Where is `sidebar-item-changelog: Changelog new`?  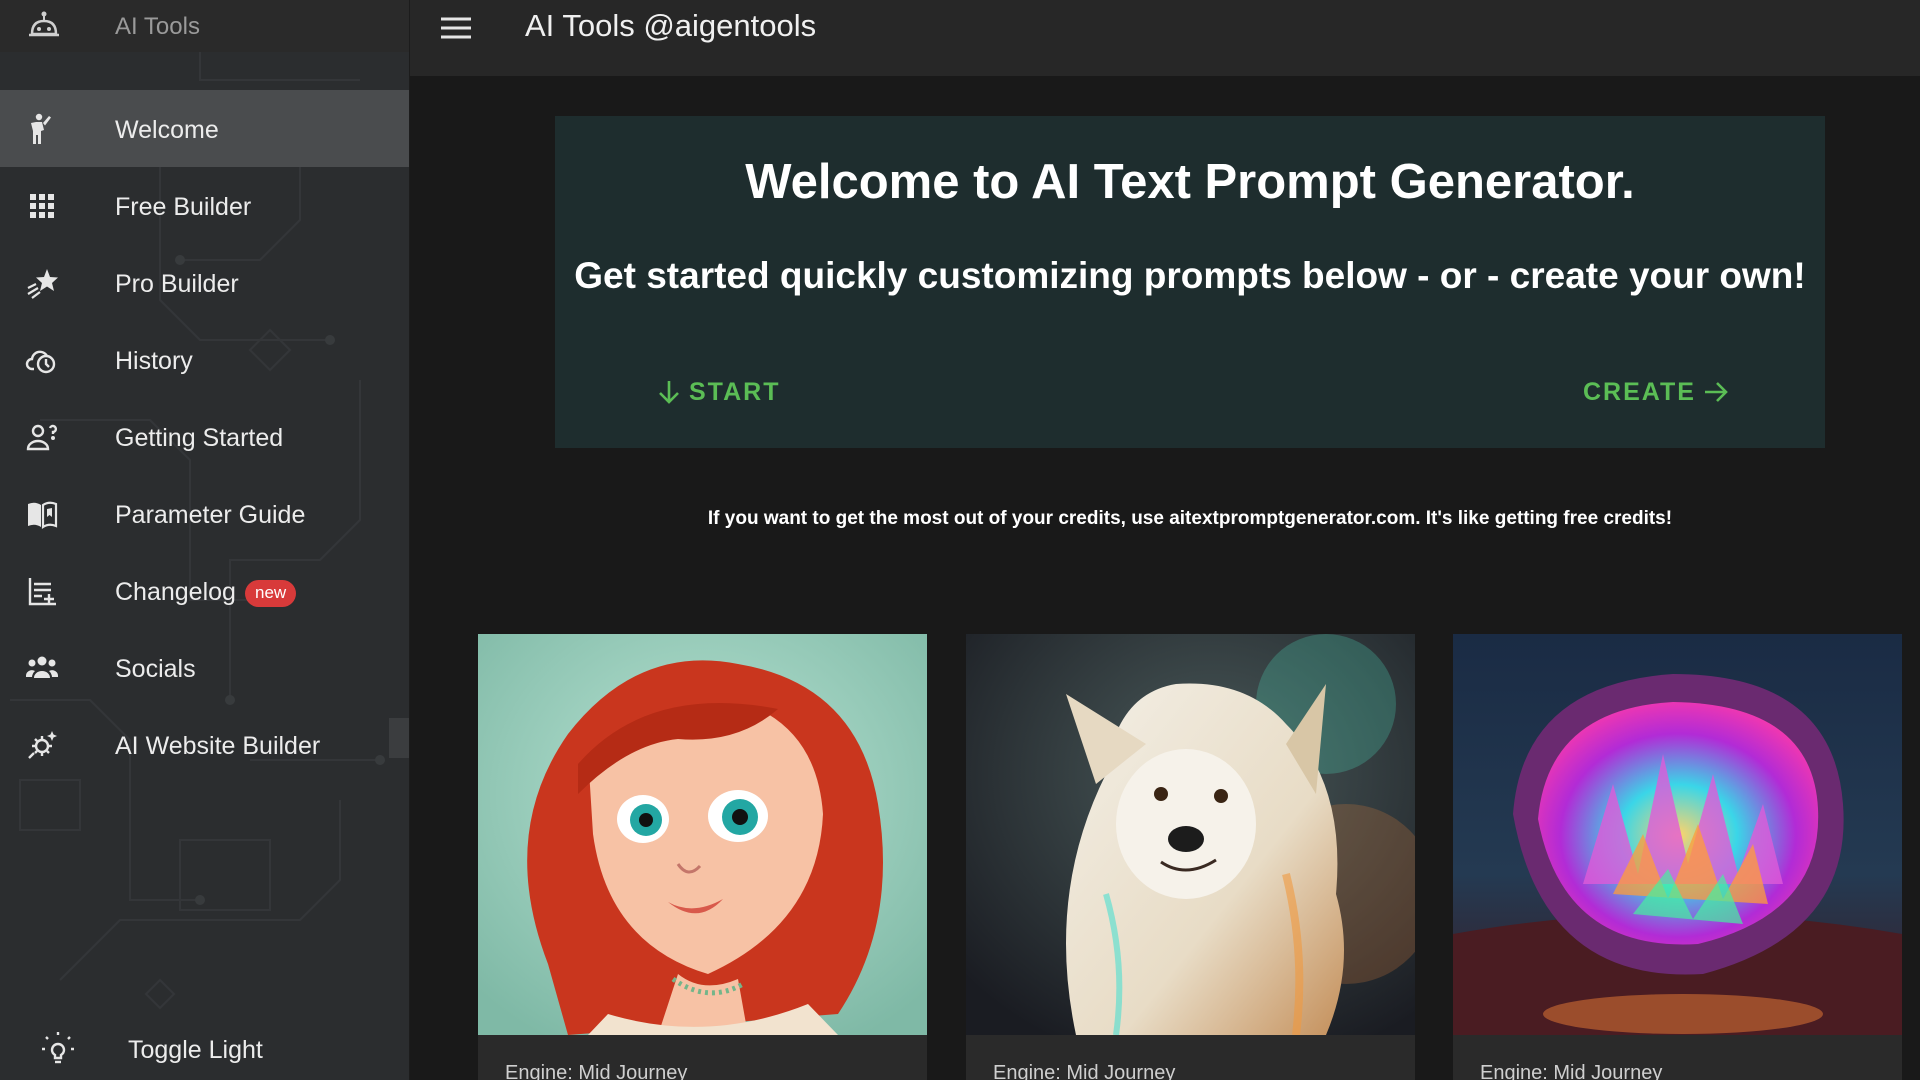
sidebar-item-changelog: Changelog new is located at coordinates (204, 590).